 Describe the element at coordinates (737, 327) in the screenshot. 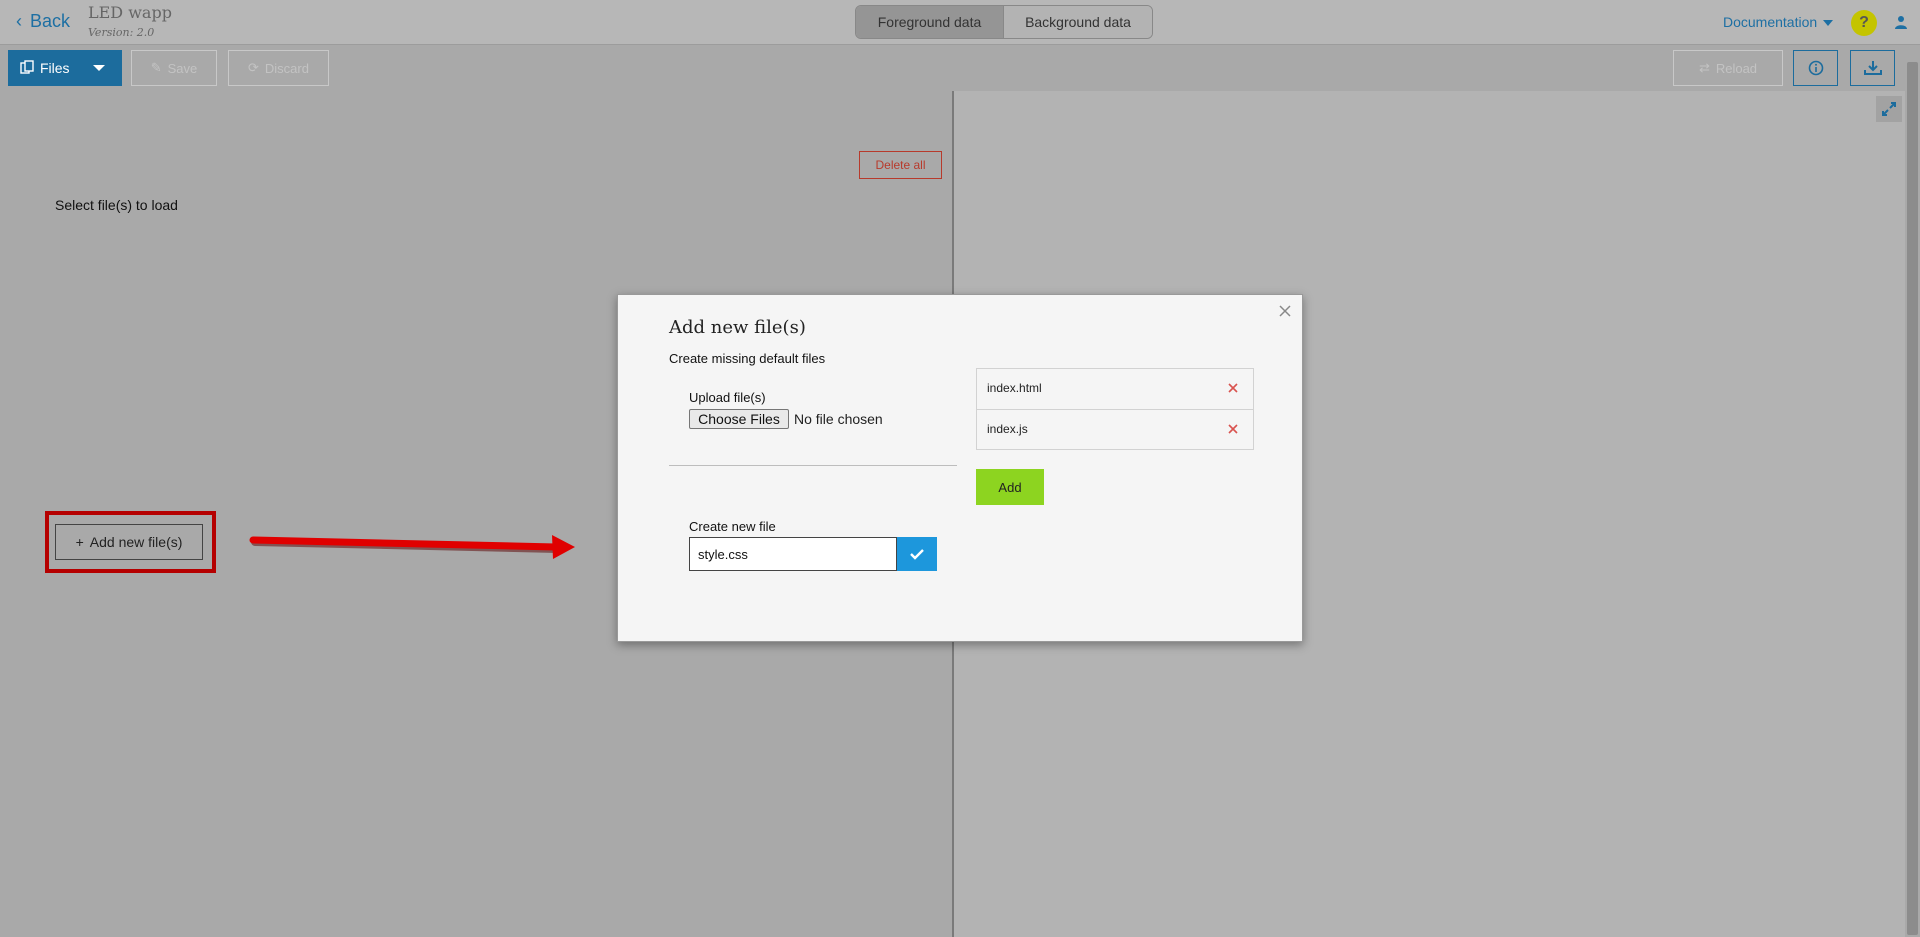

I see `modal-title: Add new file(s)` at that location.